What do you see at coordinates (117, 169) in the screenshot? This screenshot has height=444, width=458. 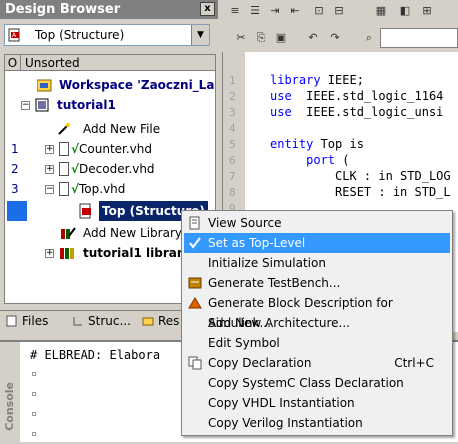 I see `file-name: Decoder.vhd` at bounding box center [117, 169].